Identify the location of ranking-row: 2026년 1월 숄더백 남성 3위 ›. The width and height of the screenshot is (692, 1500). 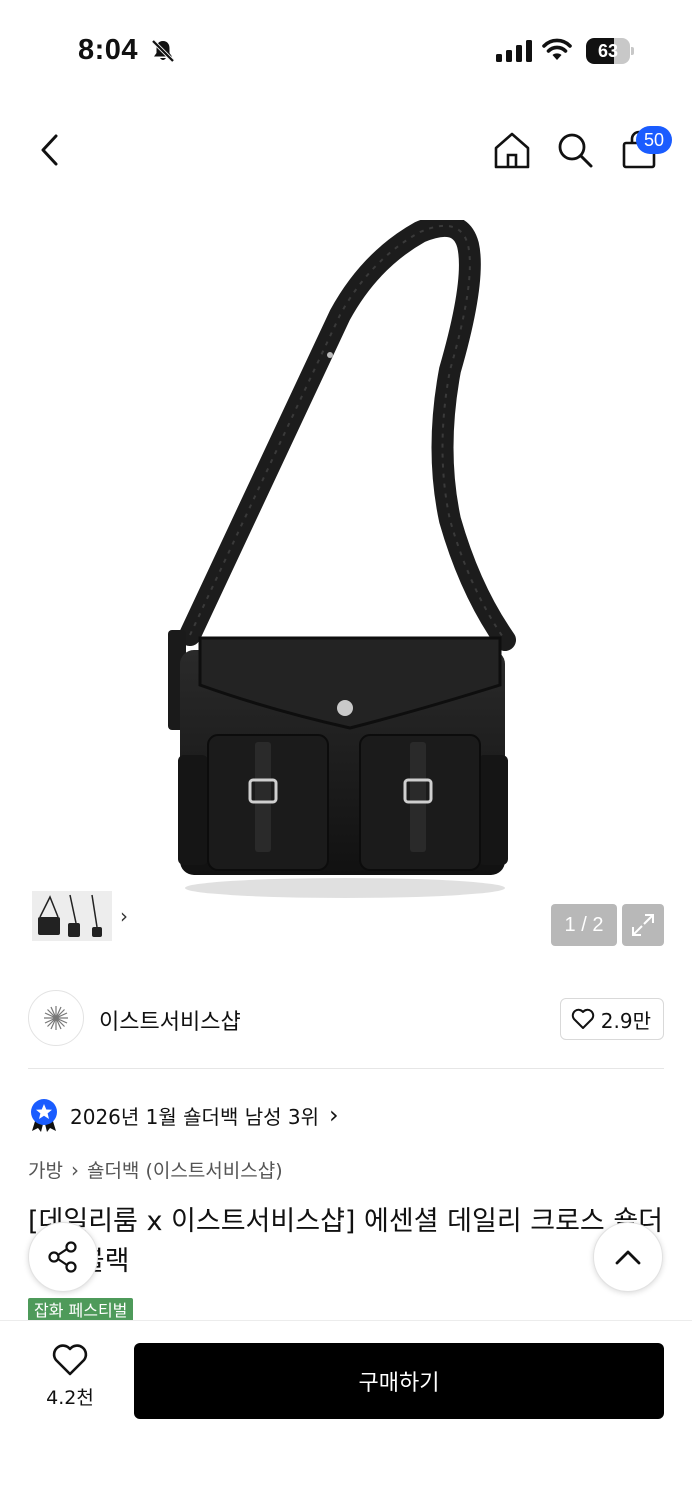
(183, 1115).